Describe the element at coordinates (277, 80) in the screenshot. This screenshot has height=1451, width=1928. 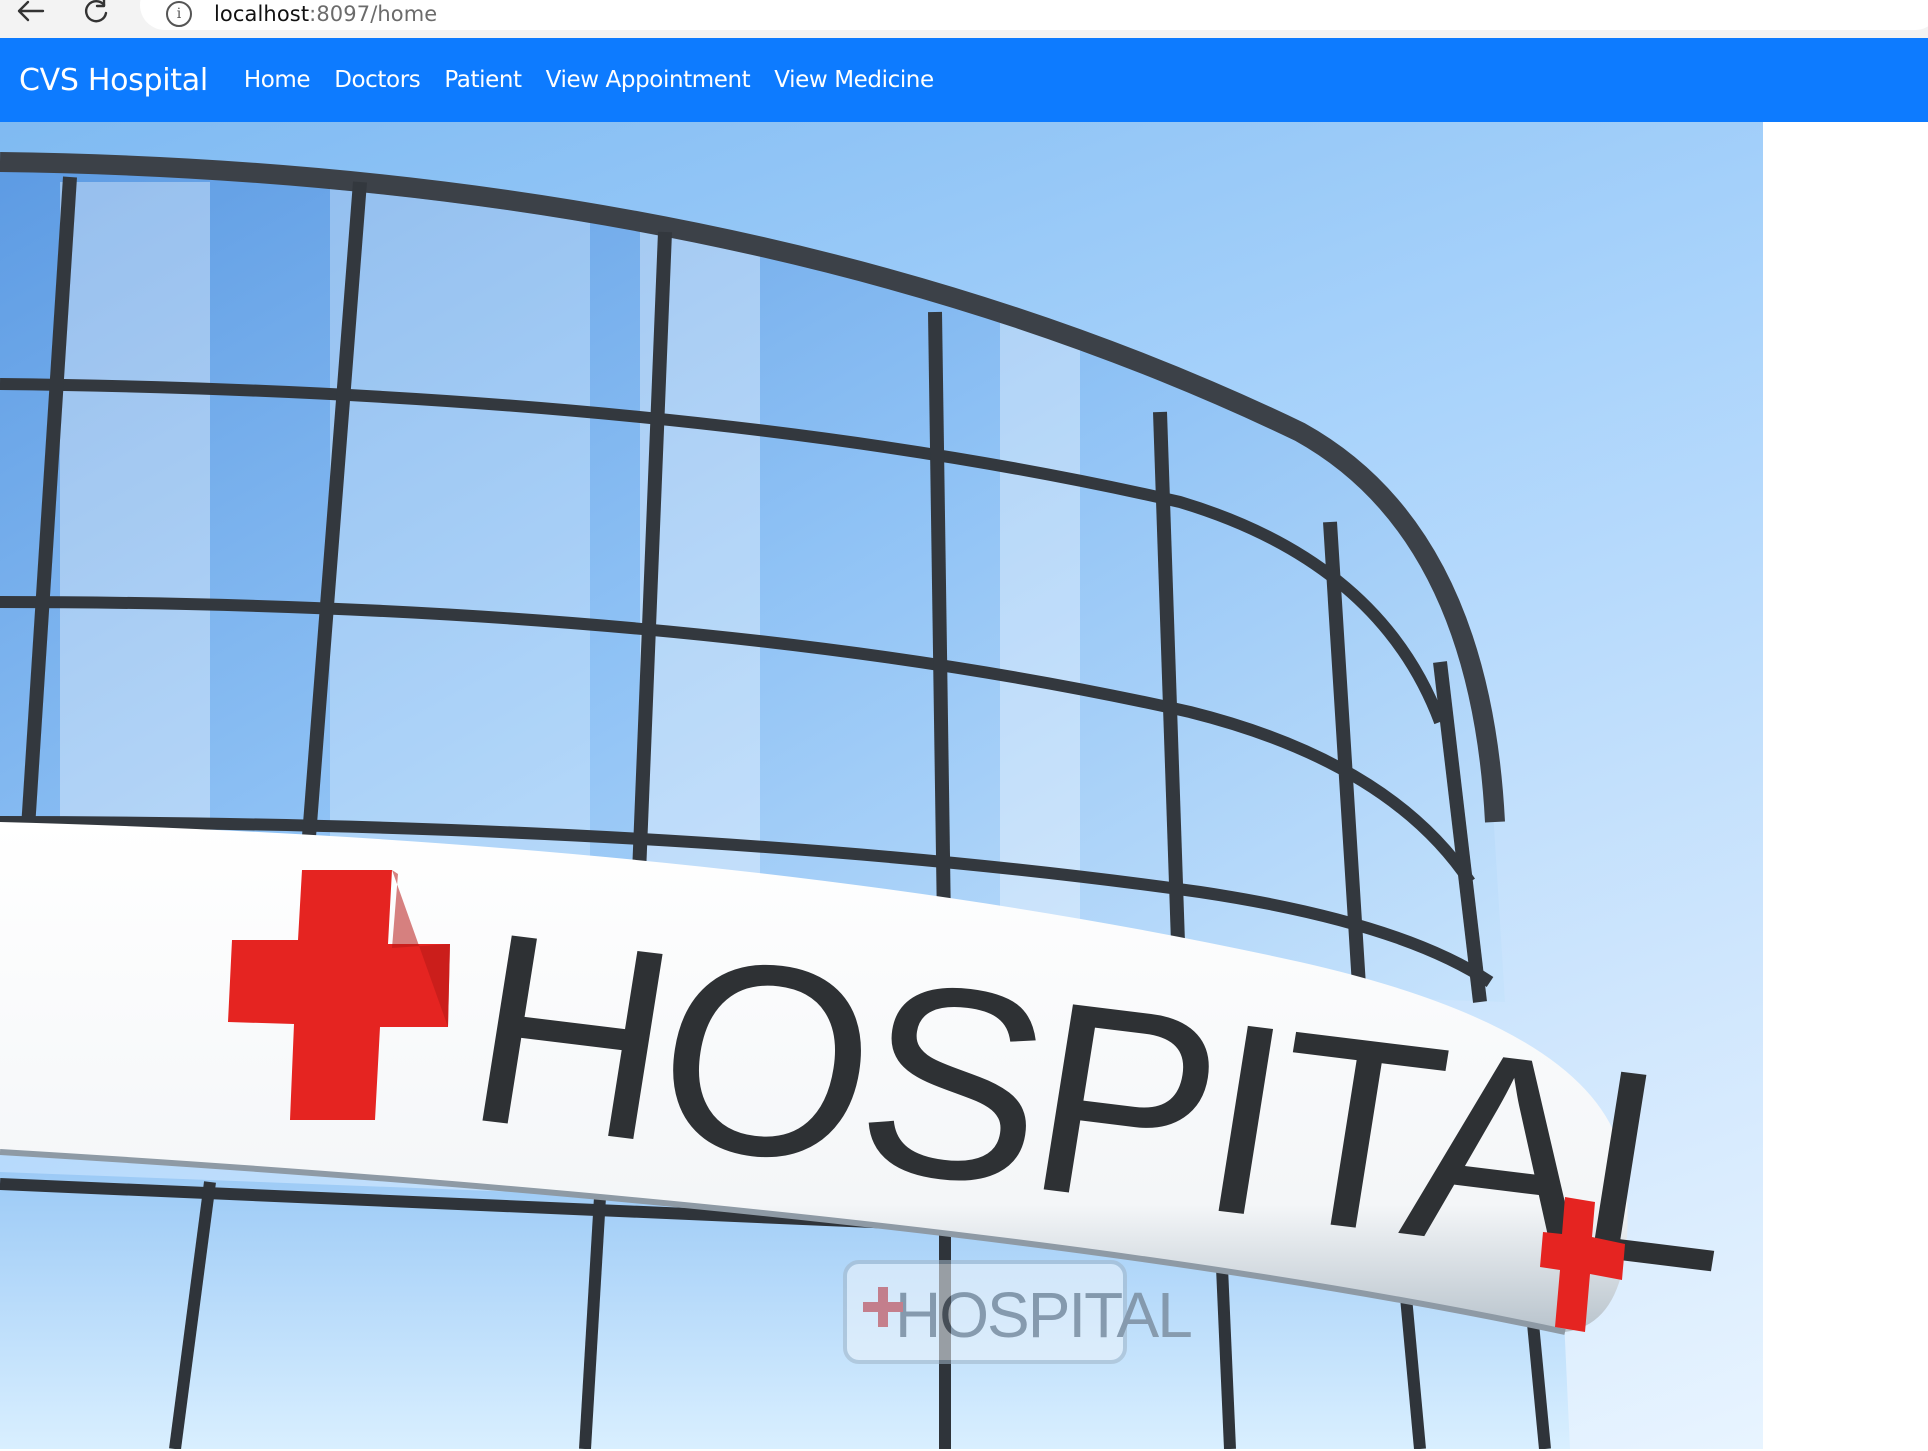
I see `nav-link-home: Home` at that location.